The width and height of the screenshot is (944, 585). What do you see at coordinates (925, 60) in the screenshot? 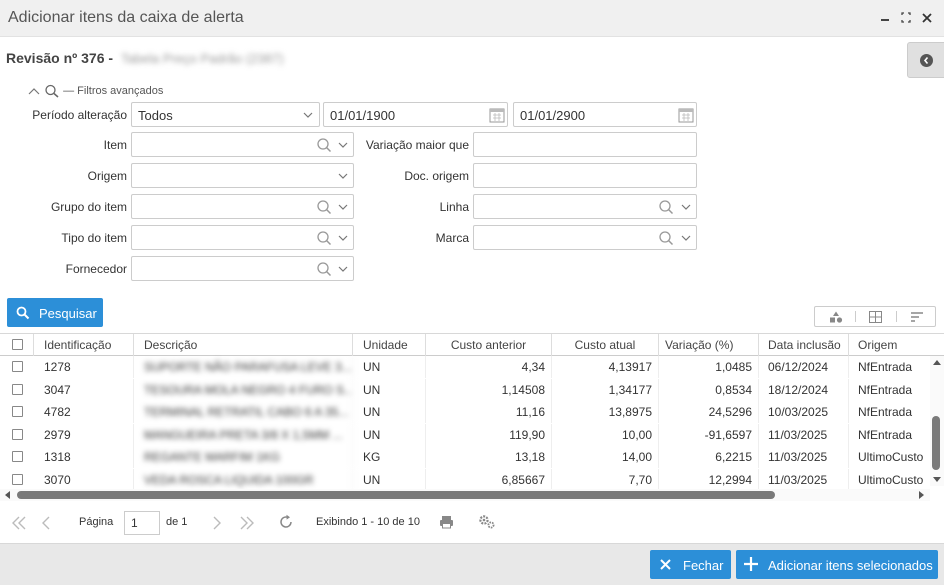
I see `side-panel-toggle-button` at bounding box center [925, 60].